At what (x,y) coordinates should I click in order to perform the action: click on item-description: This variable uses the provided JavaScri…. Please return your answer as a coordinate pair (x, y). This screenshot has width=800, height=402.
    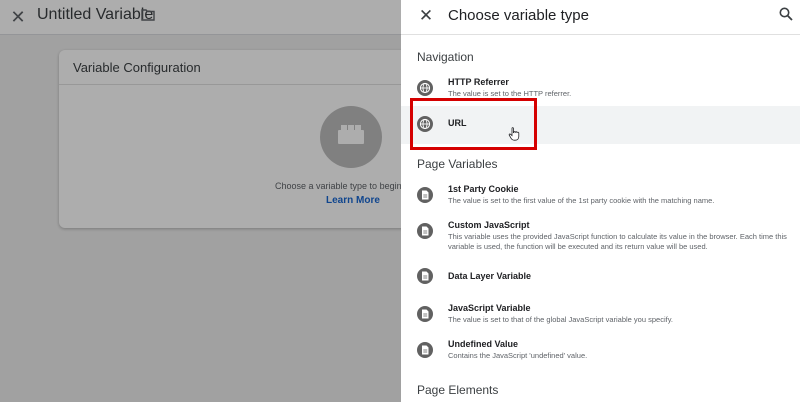
    Looking at the image, I should click on (617, 241).